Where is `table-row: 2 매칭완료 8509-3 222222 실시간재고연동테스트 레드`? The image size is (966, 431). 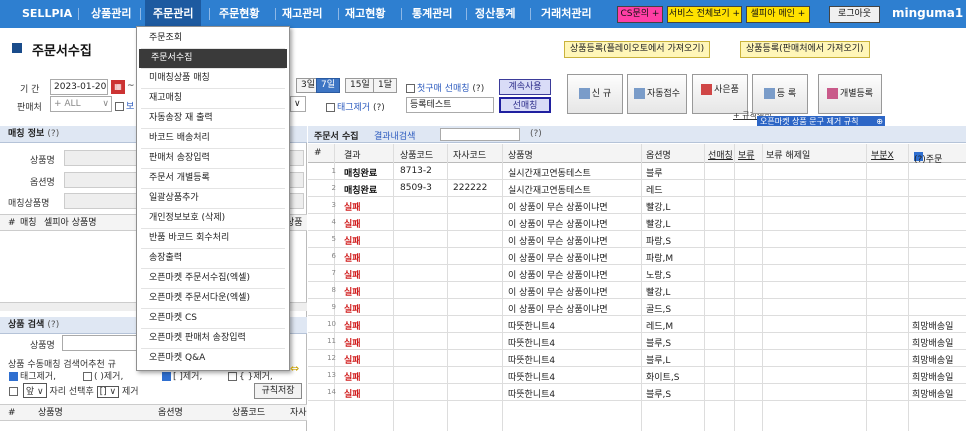
table-row: 2 매칭완료 8509-3 222222 실시간재고연동테스트 레드 is located at coordinates (637, 188).